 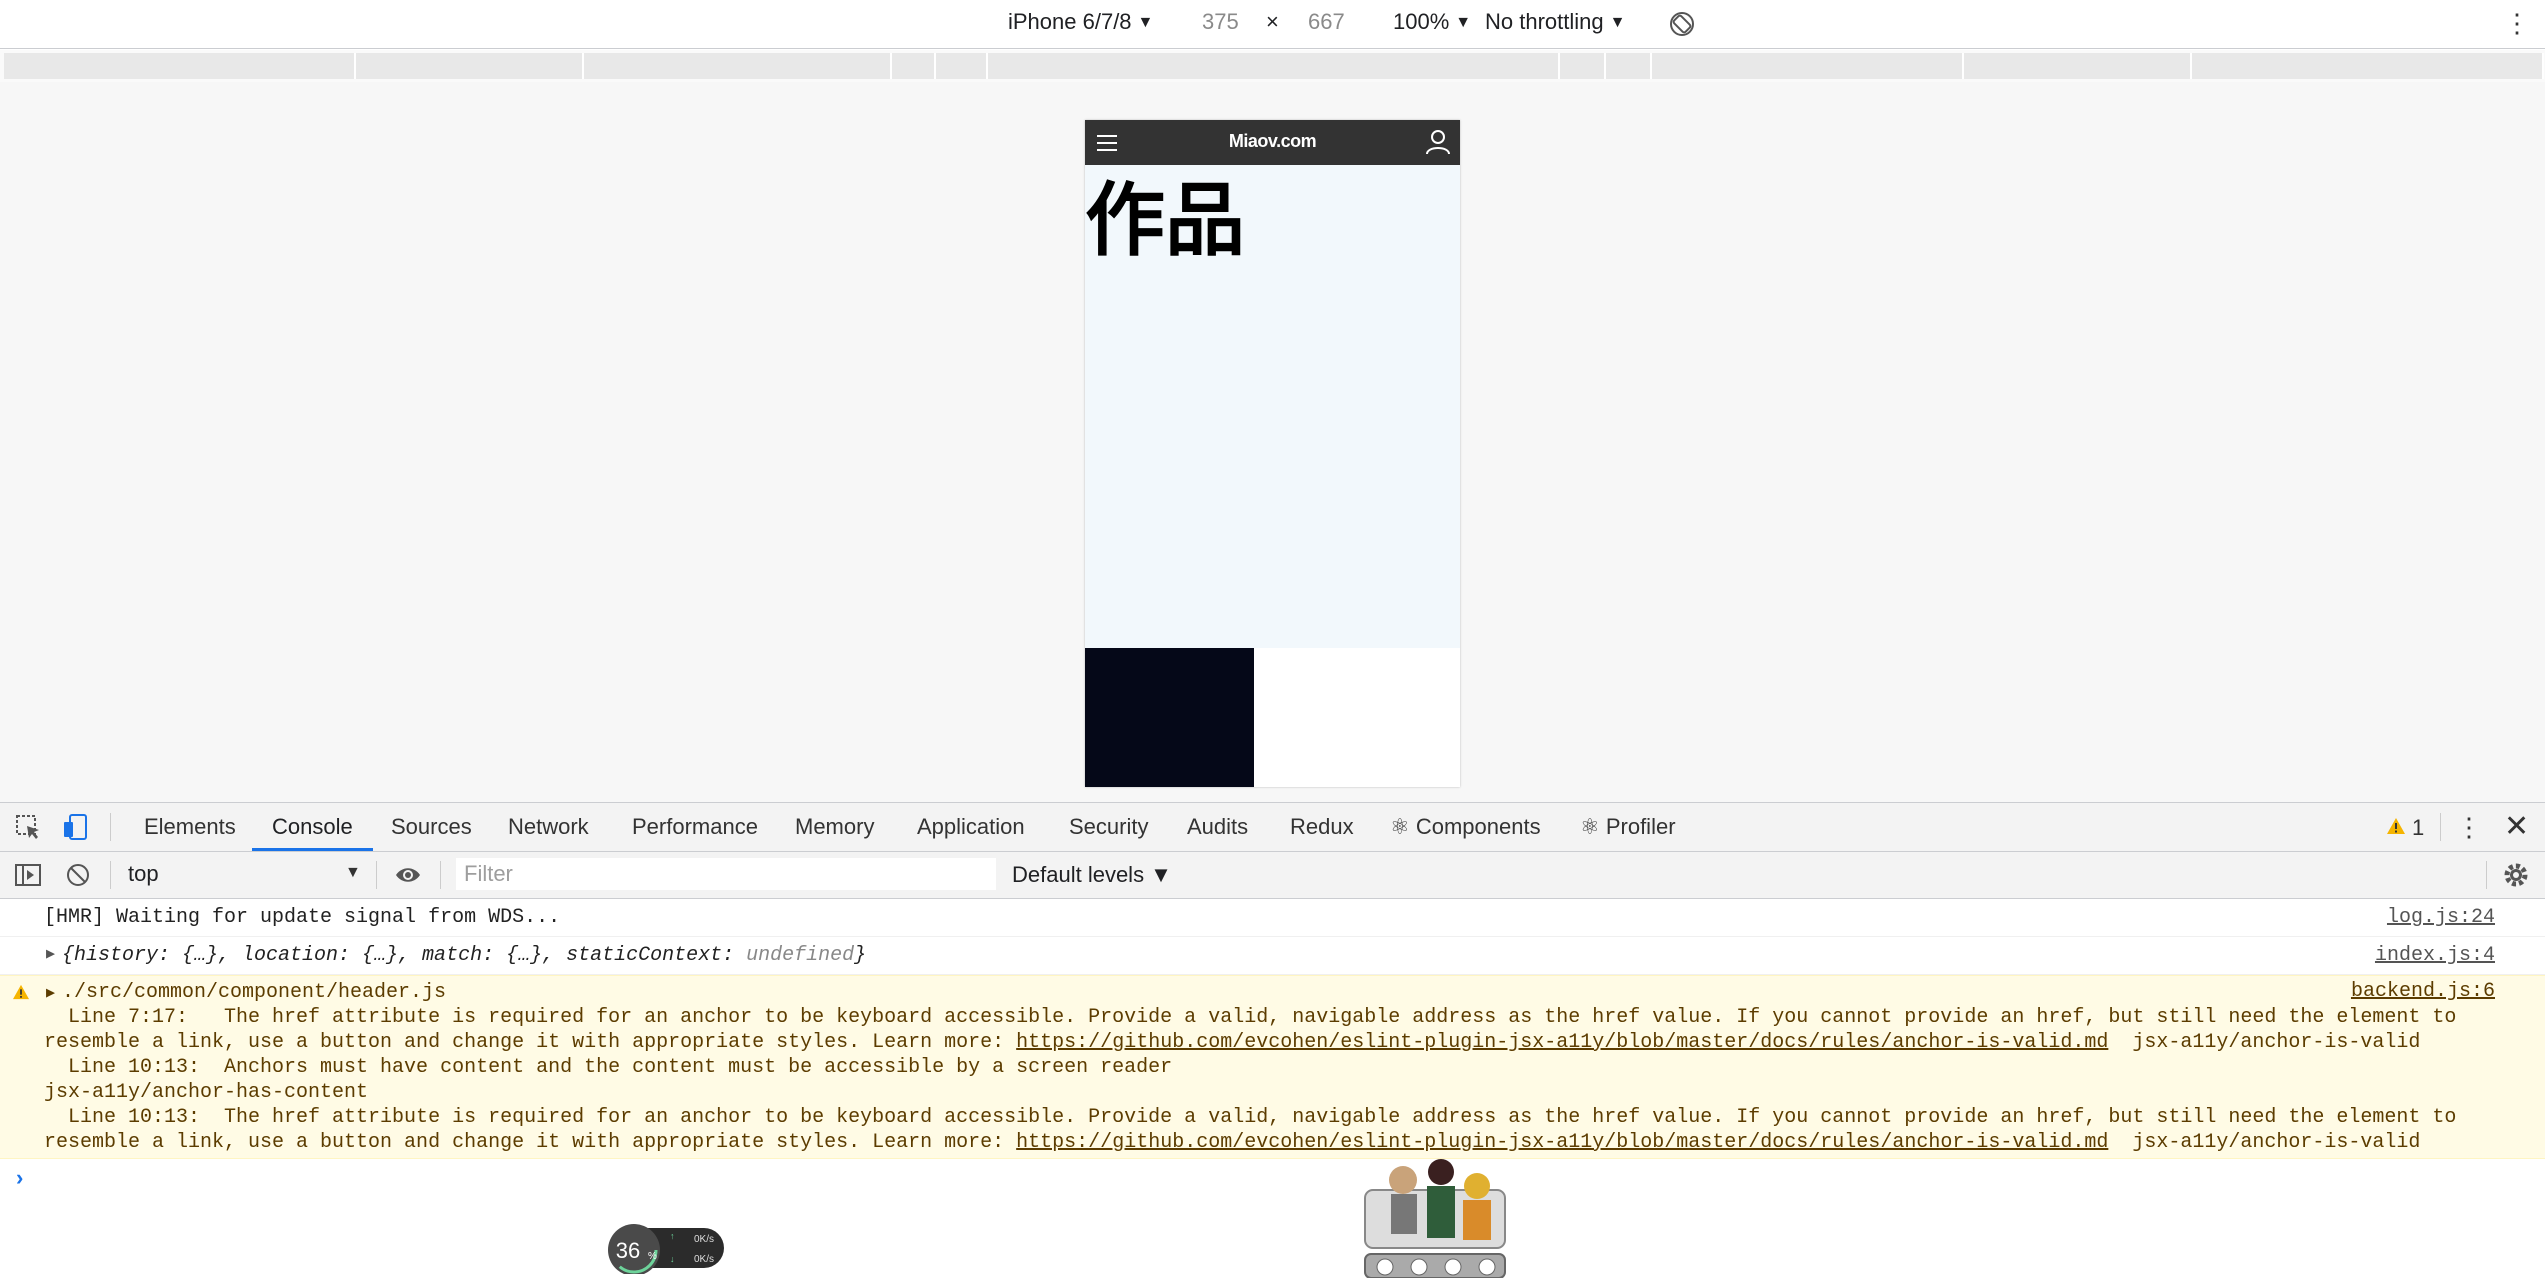 What do you see at coordinates (1357, 717) in the screenshot?
I see `content-tile` at bounding box center [1357, 717].